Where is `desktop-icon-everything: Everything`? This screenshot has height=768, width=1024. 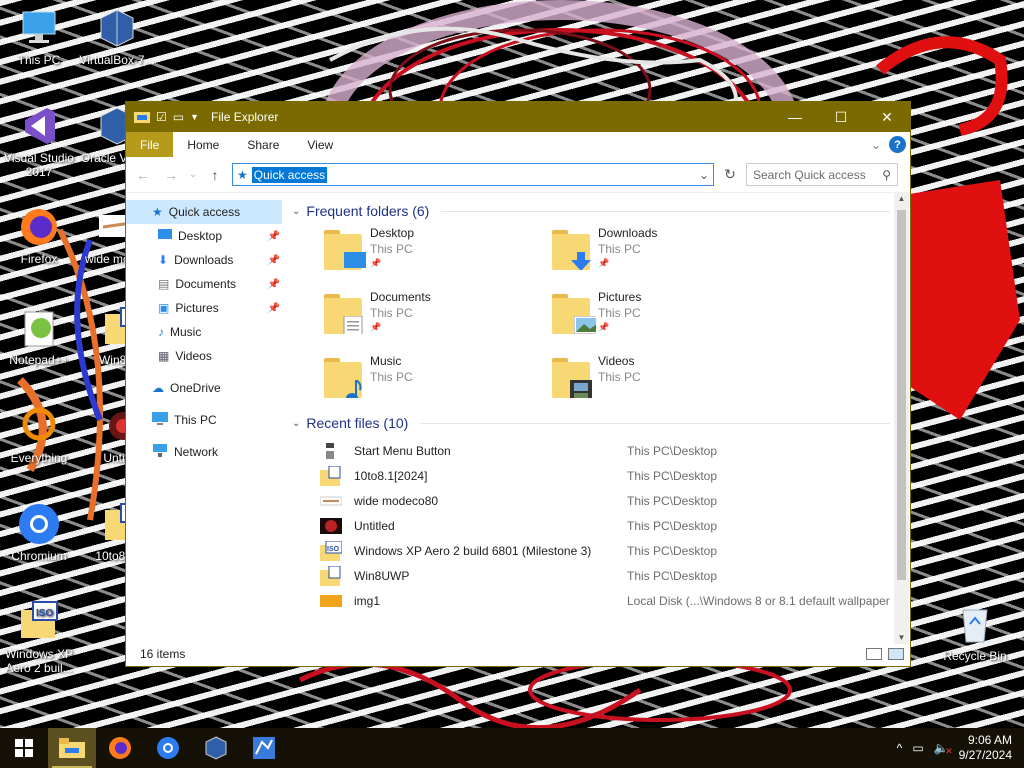 desktop-icon-everything: Everything is located at coordinates (39, 434).